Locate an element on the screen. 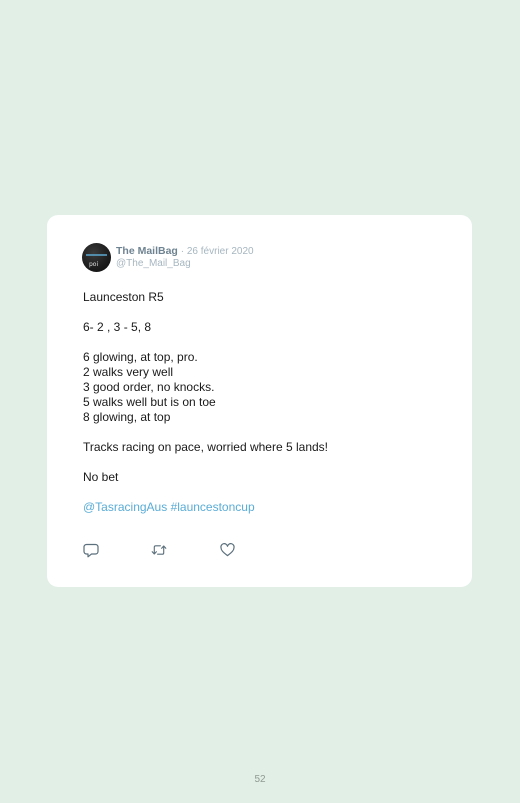  reply-icon is located at coordinates (91, 550).